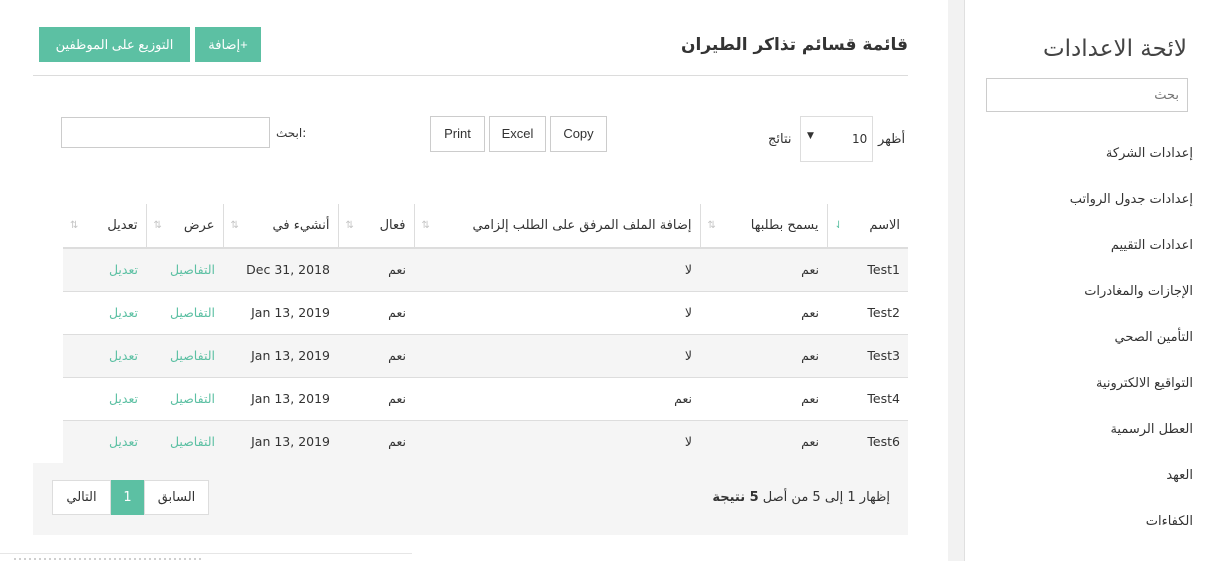 The height and width of the screenshot is (561, 1205). I want to click on sidebar-search-input, so click(1087, 95).